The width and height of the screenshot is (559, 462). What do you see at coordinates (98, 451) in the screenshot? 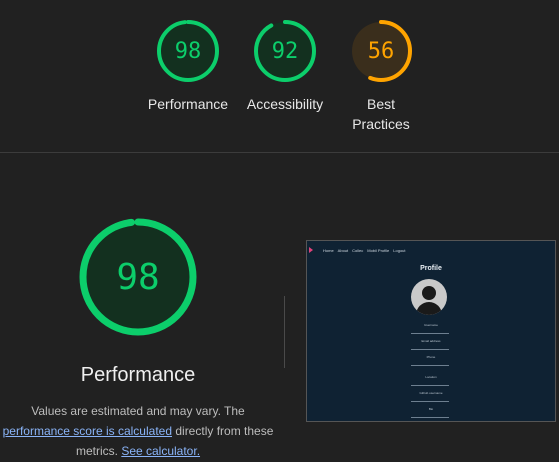
I see `desc-text-3: metrics.` at bounding box center [98, 451].